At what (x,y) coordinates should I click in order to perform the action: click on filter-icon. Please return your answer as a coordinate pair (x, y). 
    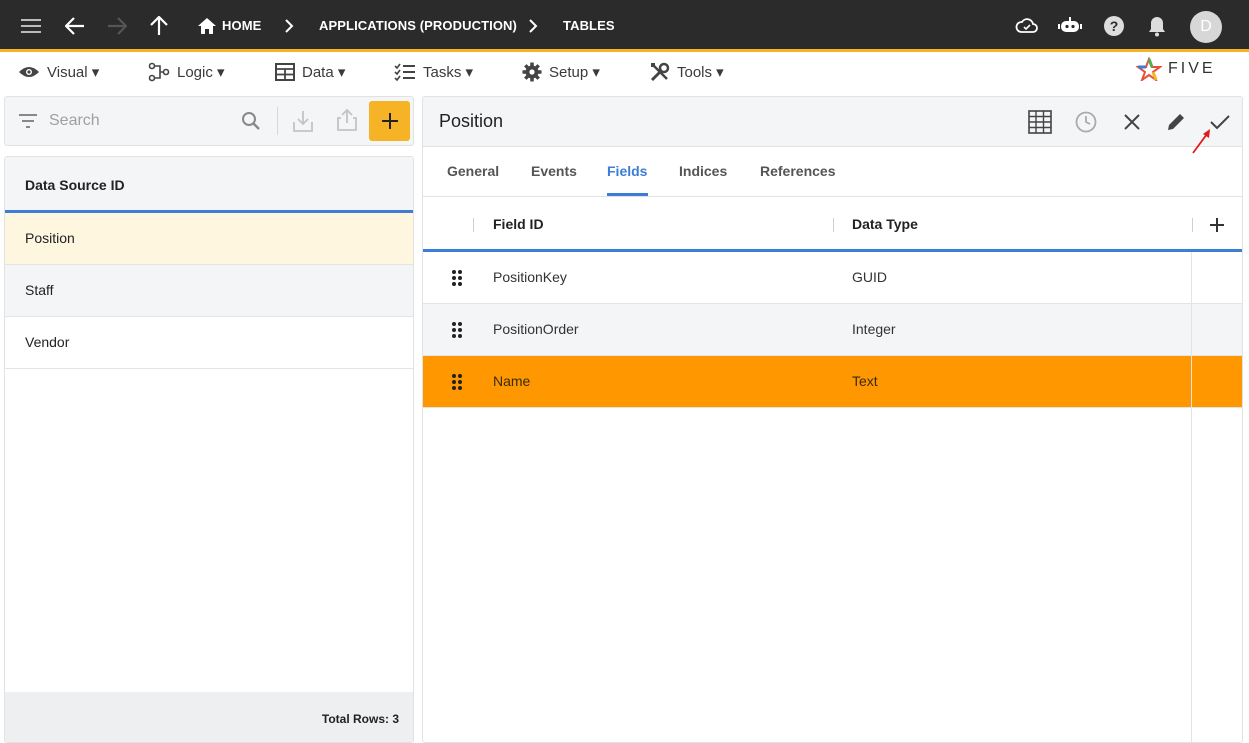
    Looking at the image, I should click on (28, 121).